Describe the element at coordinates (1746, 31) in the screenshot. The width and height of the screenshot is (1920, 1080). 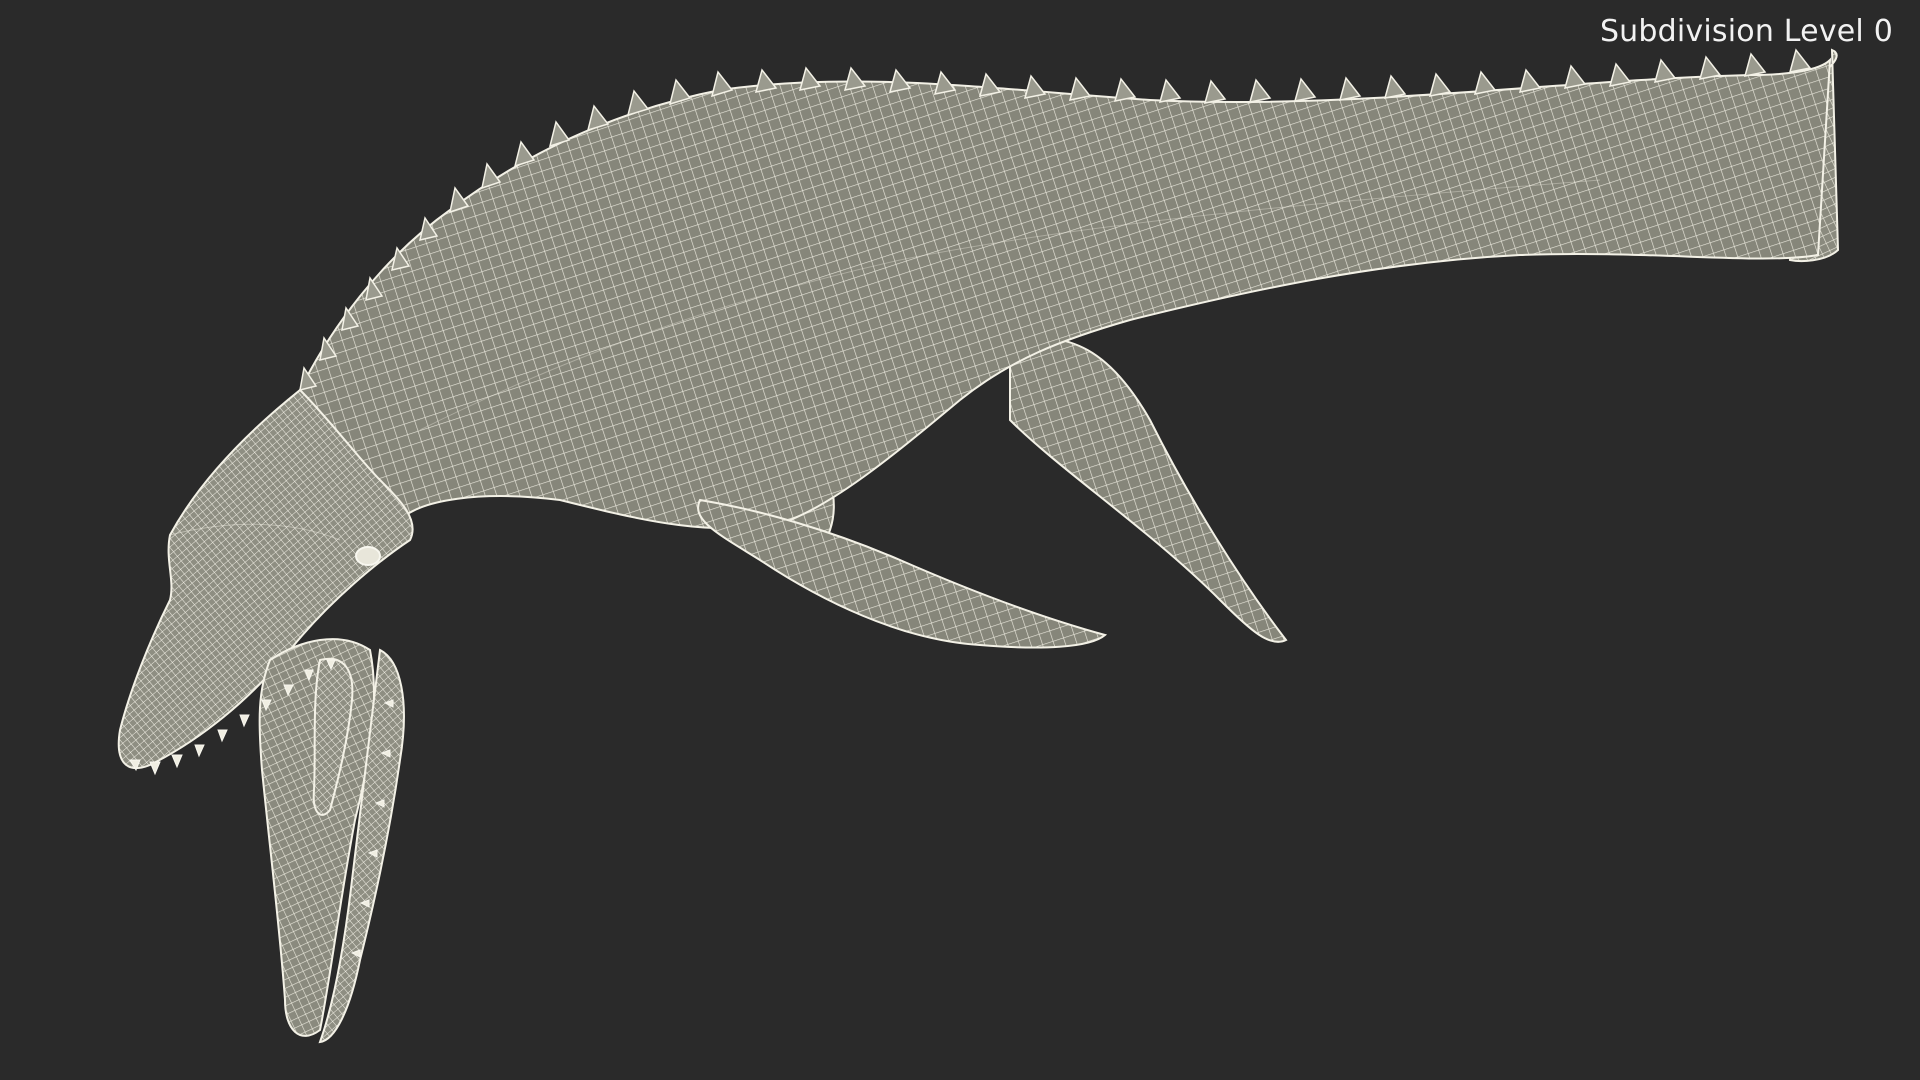
I see `subdivision-level-label: Subdivision Level 0` at that location.